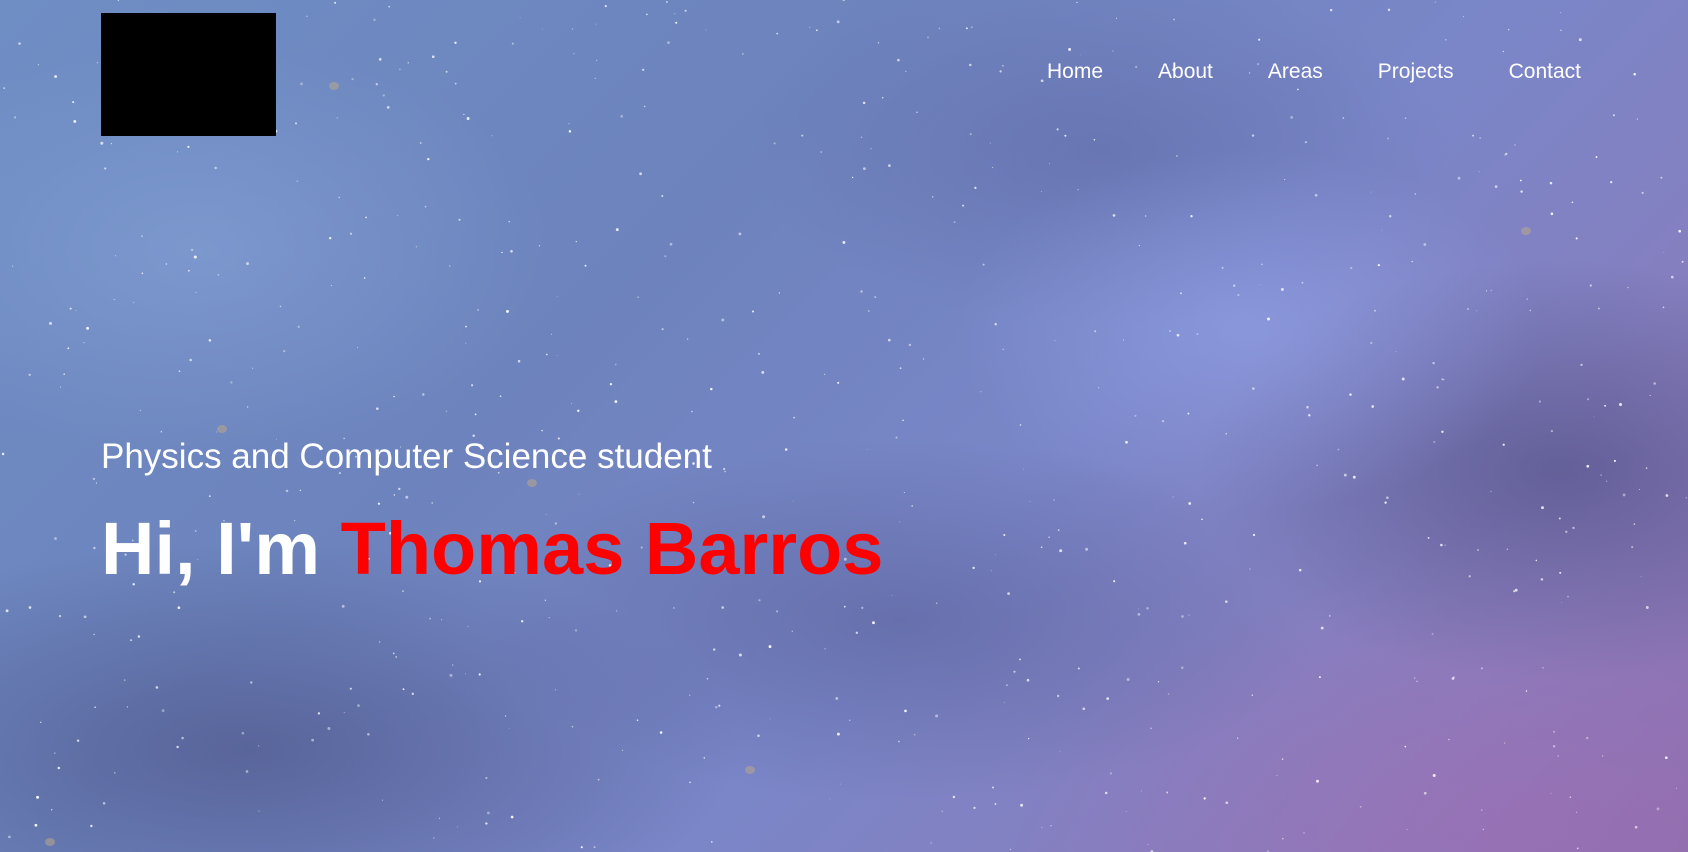 Image resolution: width=1688 pixels, height=852 pixels. What do you see at coordinates (1416, 72) in the screenshot?
I see `nav-link-projects: Projects` at bounding box center [1416, 72].